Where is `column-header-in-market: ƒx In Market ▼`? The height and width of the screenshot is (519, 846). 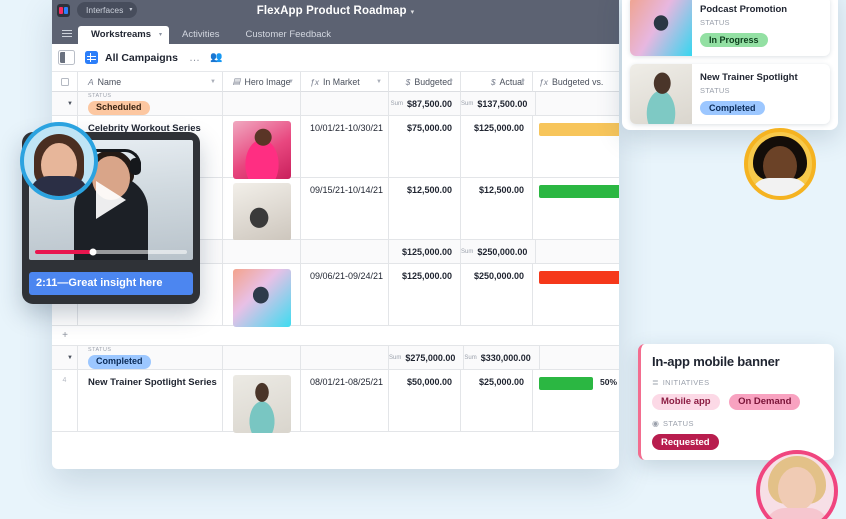
column-header-in-market: ƒx In Market ▼ is located at coordinates (345, 82).